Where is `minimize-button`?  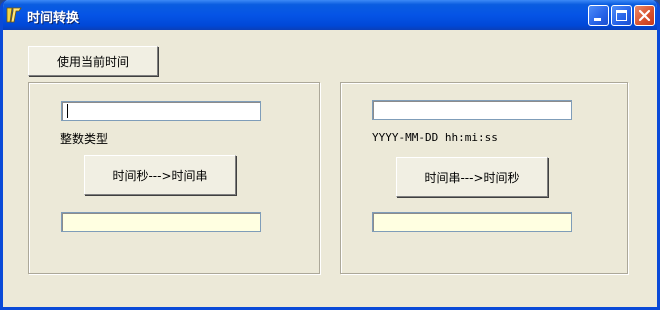
minimize-button is located at coordinates (598, 15).